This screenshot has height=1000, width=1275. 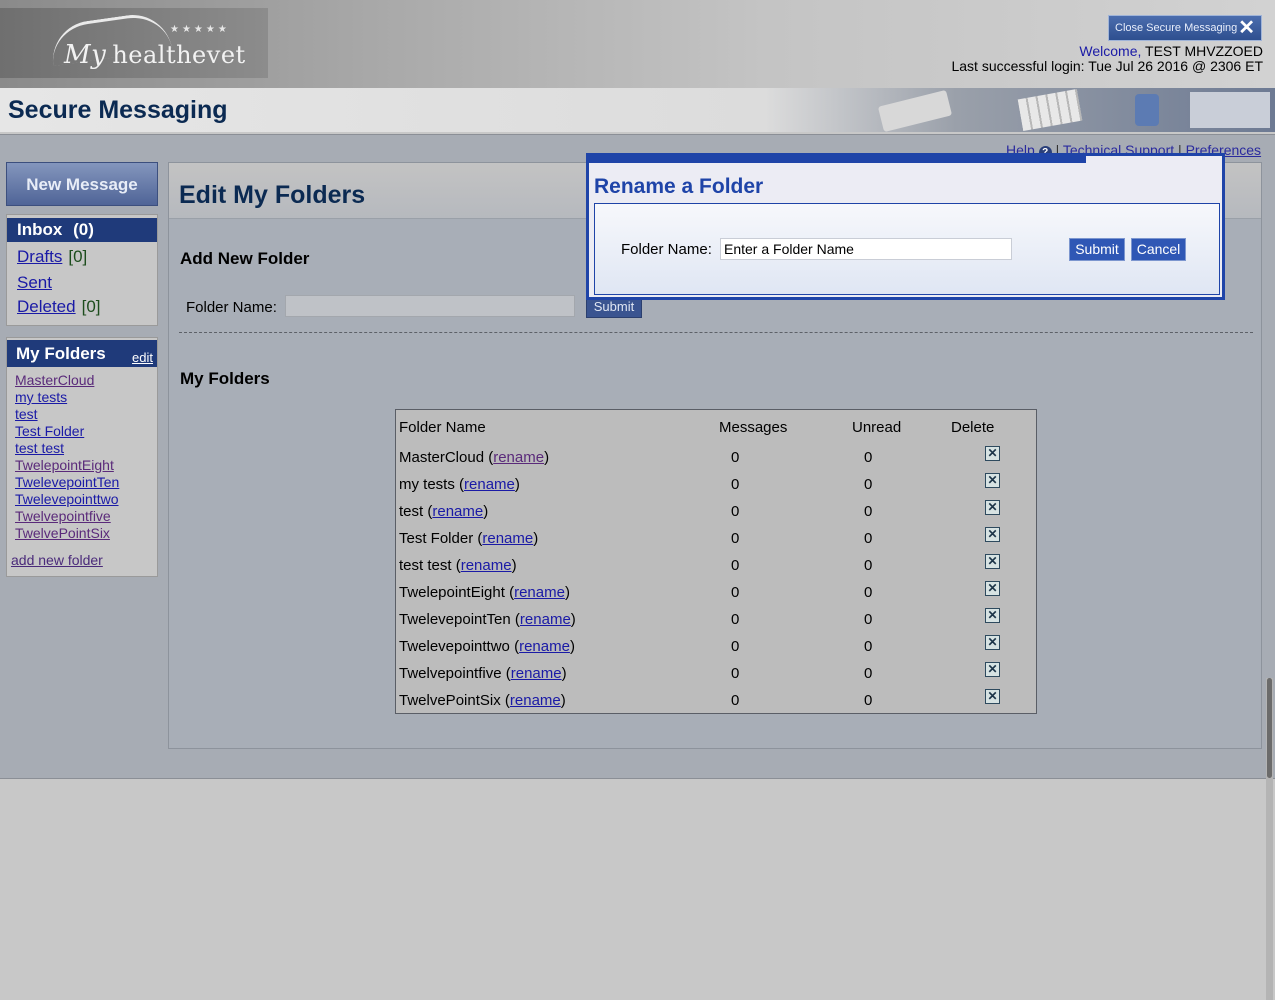 I want to click on scrollbar-thumb, so click(x=1269, y=728).